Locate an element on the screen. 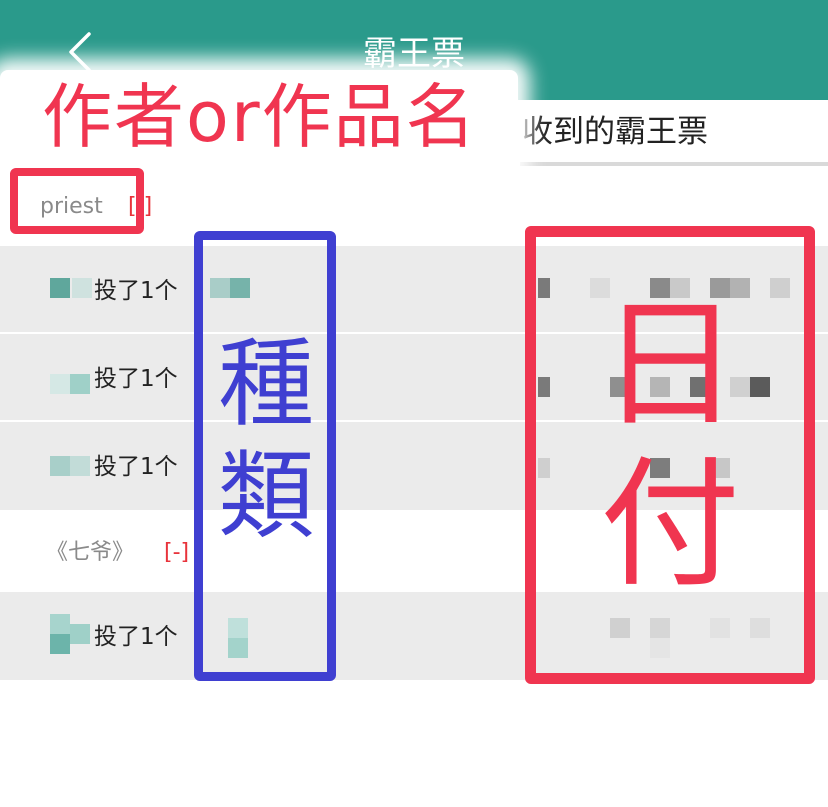 This screenshot has height=807, width=828. page-title: 霸王票 is located at coordinates (414, 54).